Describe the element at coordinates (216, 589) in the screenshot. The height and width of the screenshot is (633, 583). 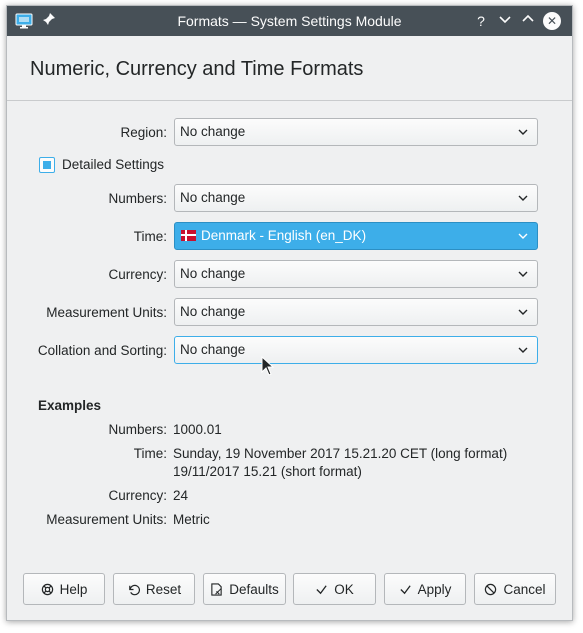
I see `defaults-document-icon` at that location.